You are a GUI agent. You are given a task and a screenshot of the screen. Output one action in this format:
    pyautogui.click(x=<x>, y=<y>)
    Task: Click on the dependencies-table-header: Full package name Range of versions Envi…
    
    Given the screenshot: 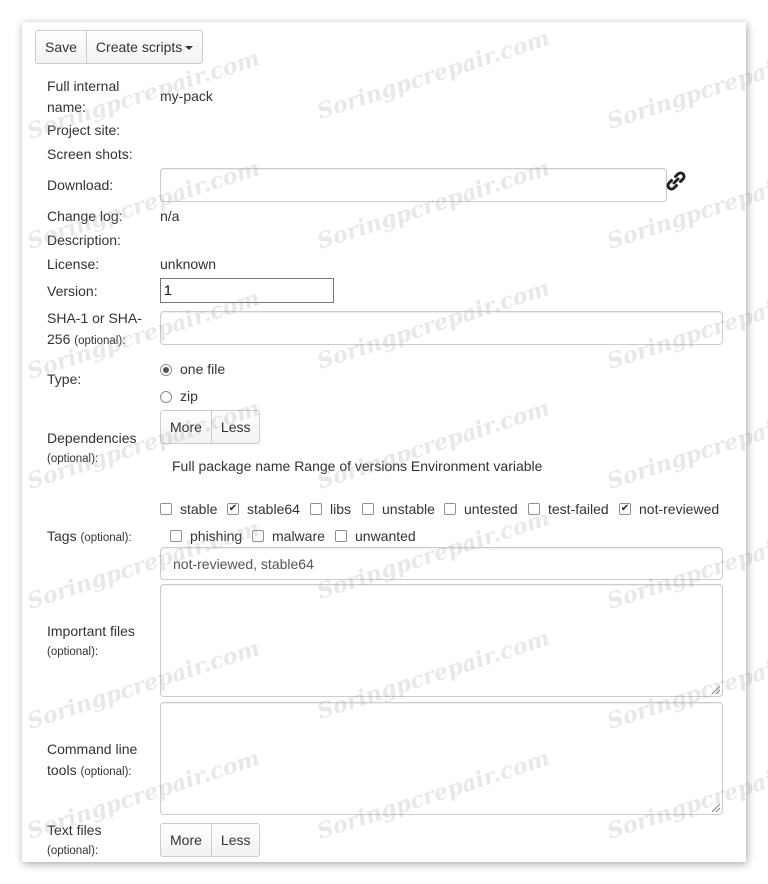 What is the action you would take?
    pyautogui.click(x=357, y=466)
    